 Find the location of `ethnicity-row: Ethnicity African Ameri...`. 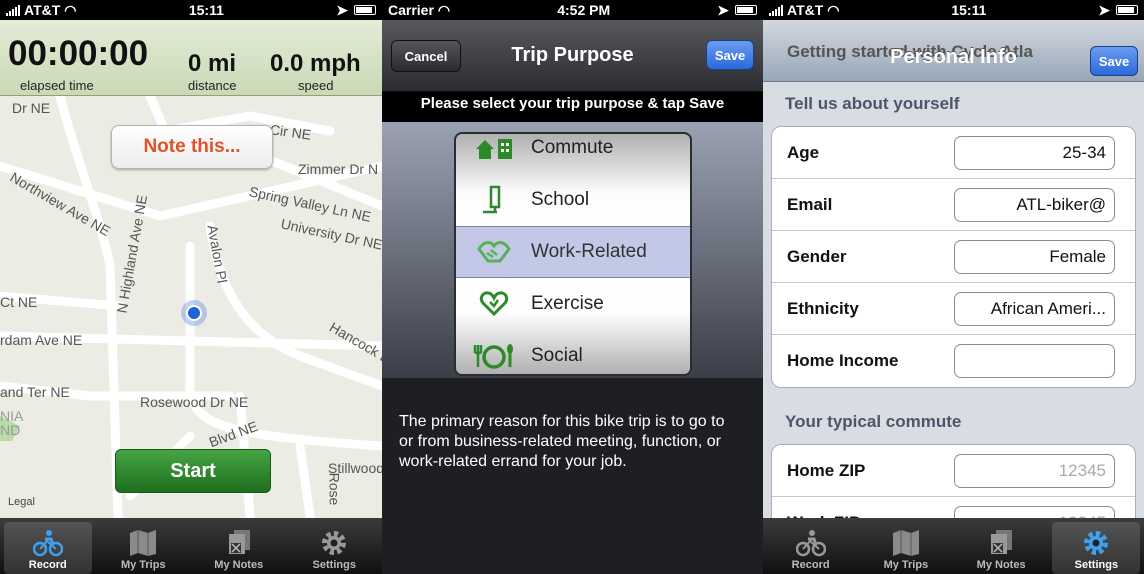

ethnicity-row: Ethnicity African Ameri... is located at coordinates (953, 309).